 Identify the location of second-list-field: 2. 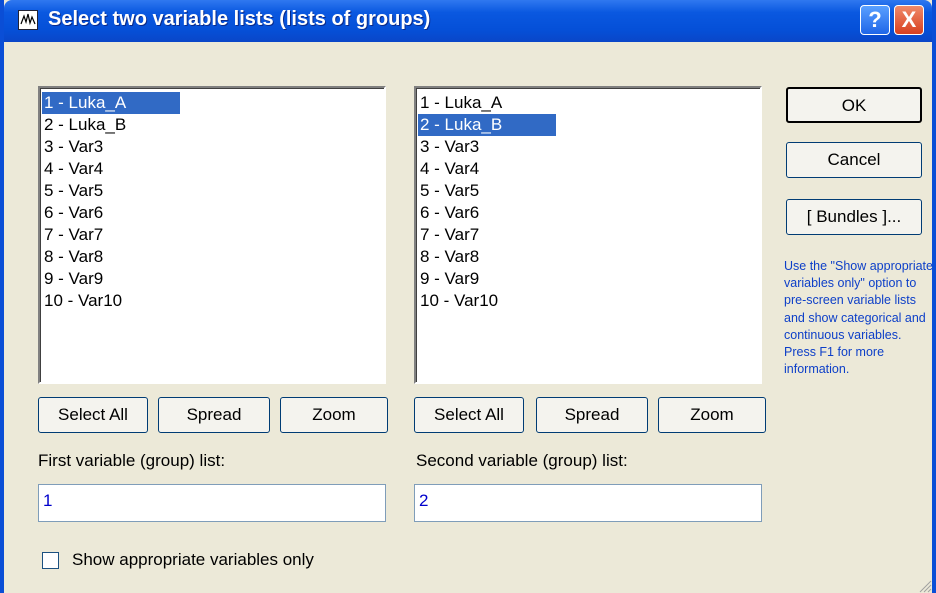
(588, 503).